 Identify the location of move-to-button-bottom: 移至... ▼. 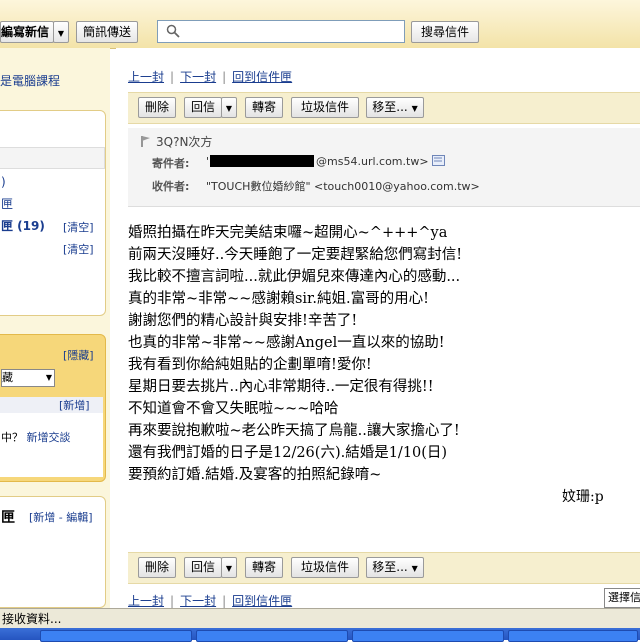
(395, 567).